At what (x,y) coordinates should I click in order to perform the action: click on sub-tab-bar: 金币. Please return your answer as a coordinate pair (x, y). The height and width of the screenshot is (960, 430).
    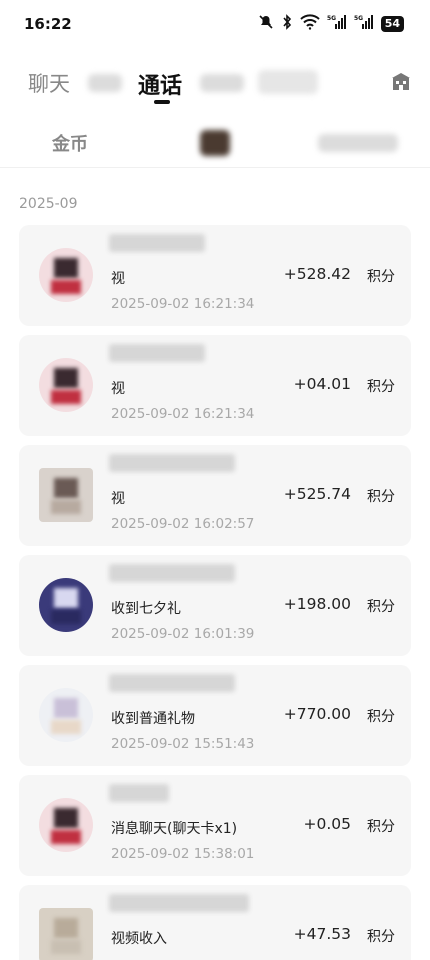
    Looking at the image, I should click on (215, 143).